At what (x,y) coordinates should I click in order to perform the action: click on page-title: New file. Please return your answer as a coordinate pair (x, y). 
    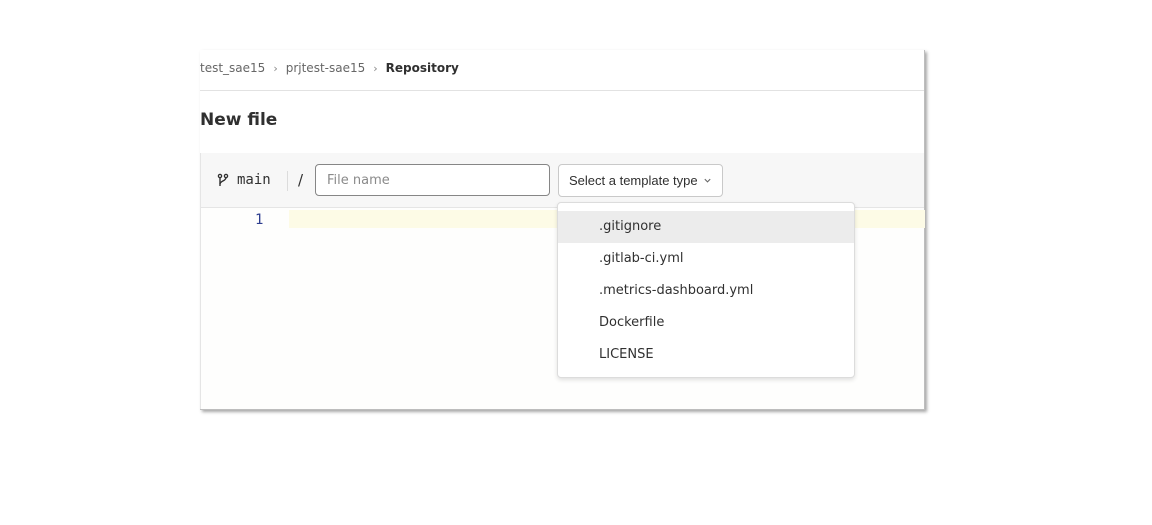
    Looking at the image, I should click on (239, 120).